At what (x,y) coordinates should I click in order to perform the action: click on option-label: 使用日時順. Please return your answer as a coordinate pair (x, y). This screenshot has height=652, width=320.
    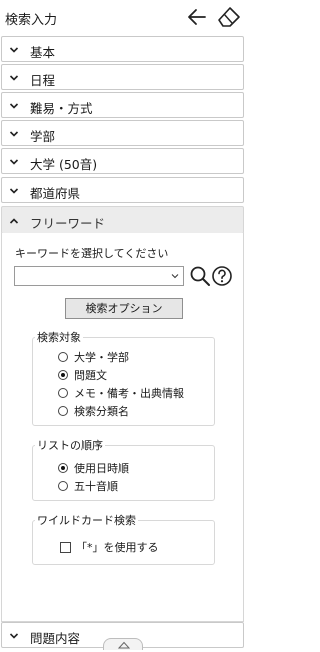
    Looking at the image, I should click on (101, 468).